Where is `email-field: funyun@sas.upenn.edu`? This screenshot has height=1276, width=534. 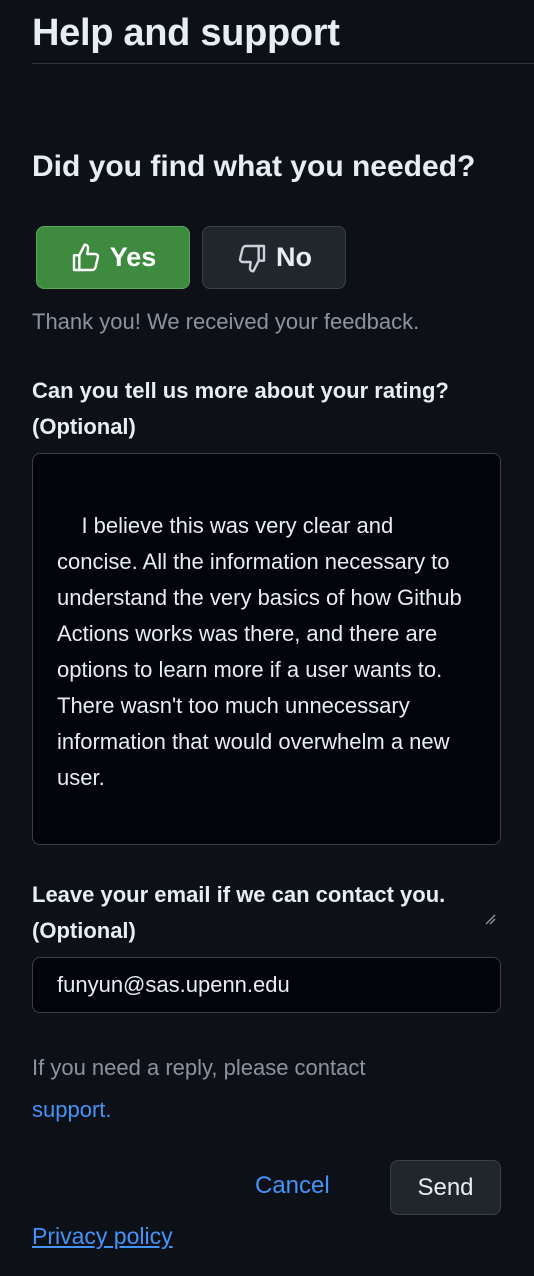
email-field: funyun@sas.upenn.edu is located at coordinates (266, 985).